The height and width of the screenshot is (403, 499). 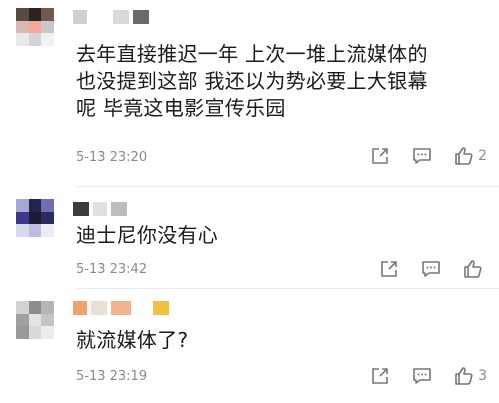 What do you see at coordinates (147, 235) in the screenshot?
I see `comment-text: 迪士尼你没有心` at bounding box center [147, 235].